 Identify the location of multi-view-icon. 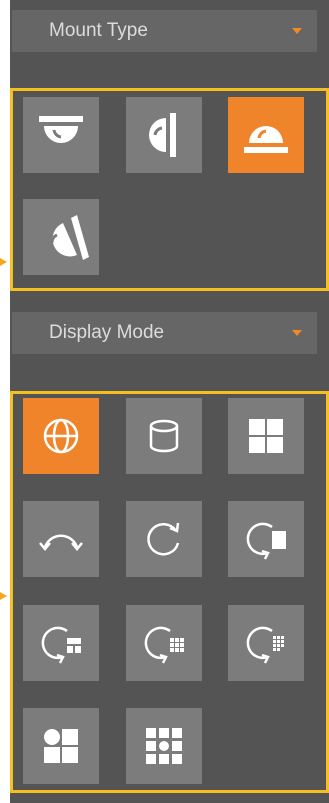
(61, 746).